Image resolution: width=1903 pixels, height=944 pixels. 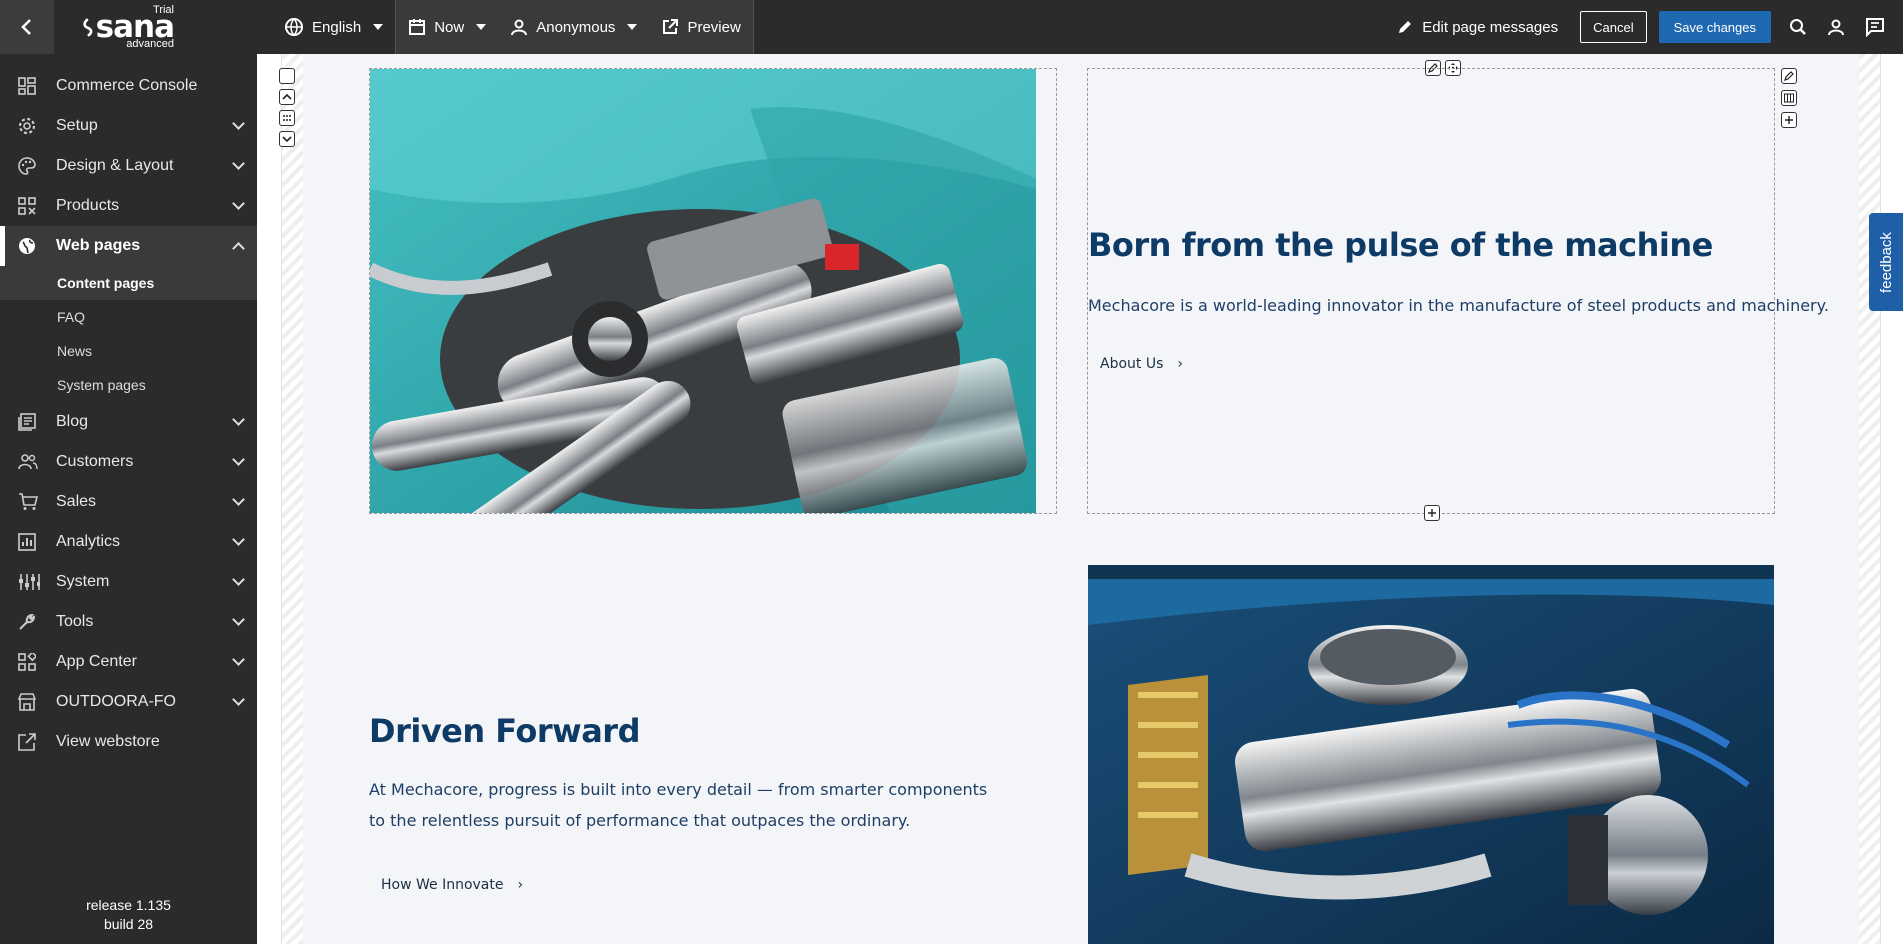 I want to click on row-layout-button, so click(x=287, y=118).